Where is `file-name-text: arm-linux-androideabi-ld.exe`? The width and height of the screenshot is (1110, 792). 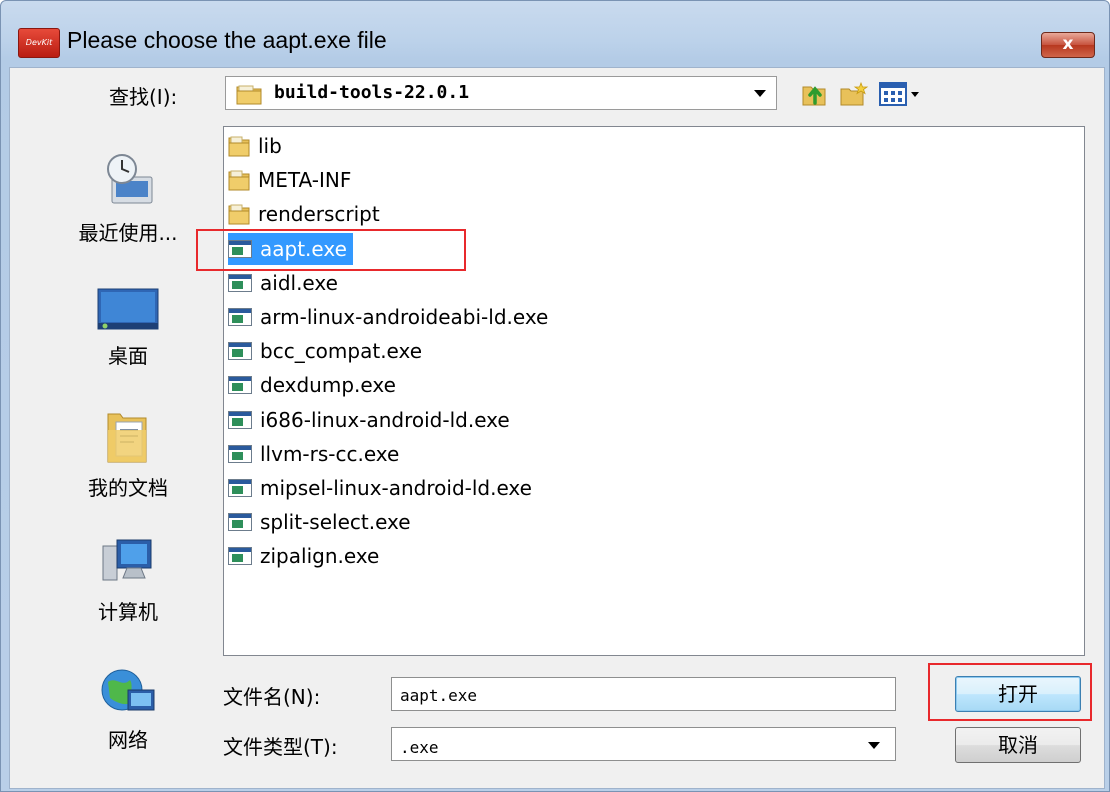 file-name-text: arm-linux-androideabi-ld.exe is located at coordinates (404, 317).